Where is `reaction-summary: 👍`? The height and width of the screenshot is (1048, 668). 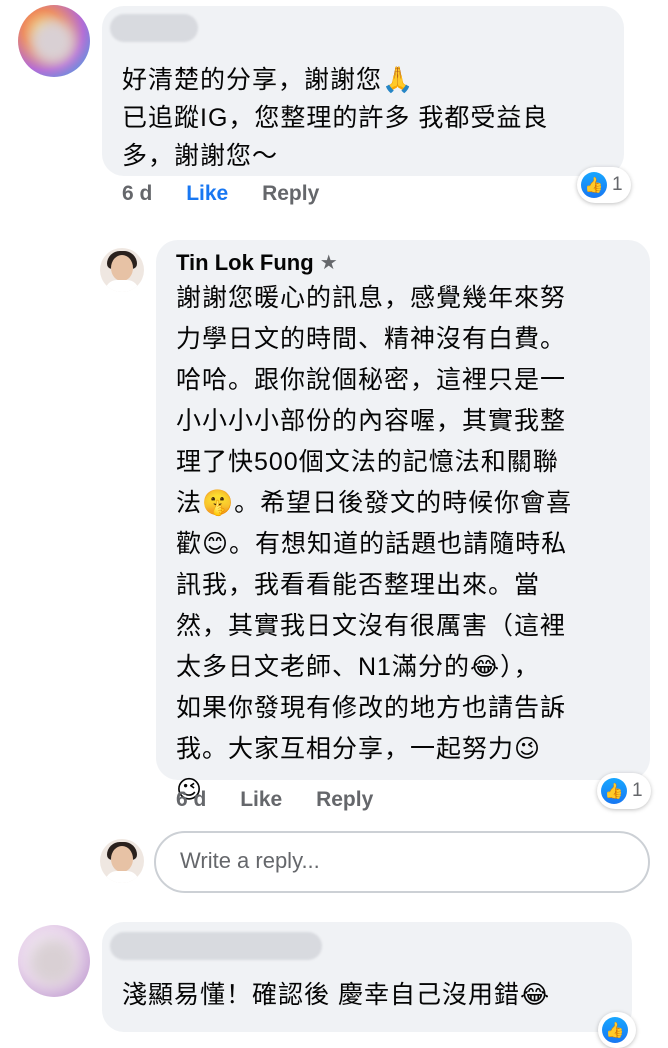 reaction-summary: 👍 is located at coordinates (617, 1030).